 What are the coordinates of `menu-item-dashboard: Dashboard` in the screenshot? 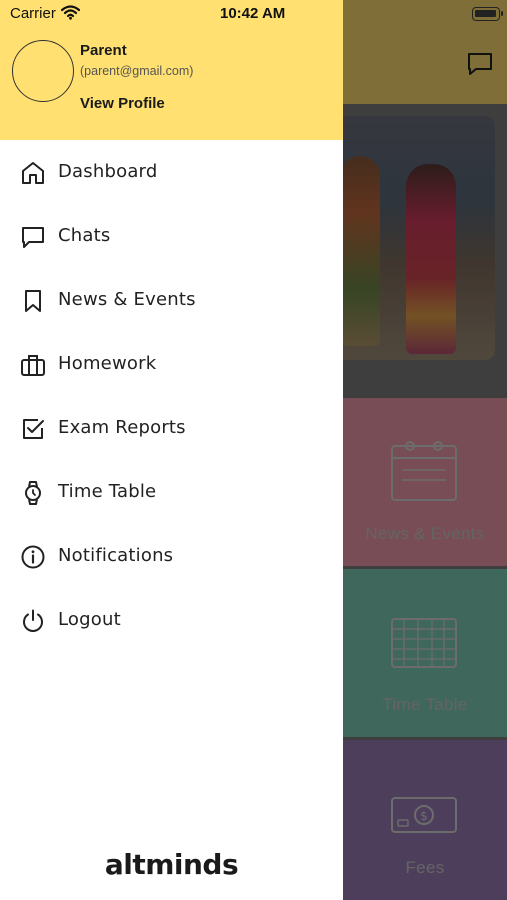 It's located at (171, 172).